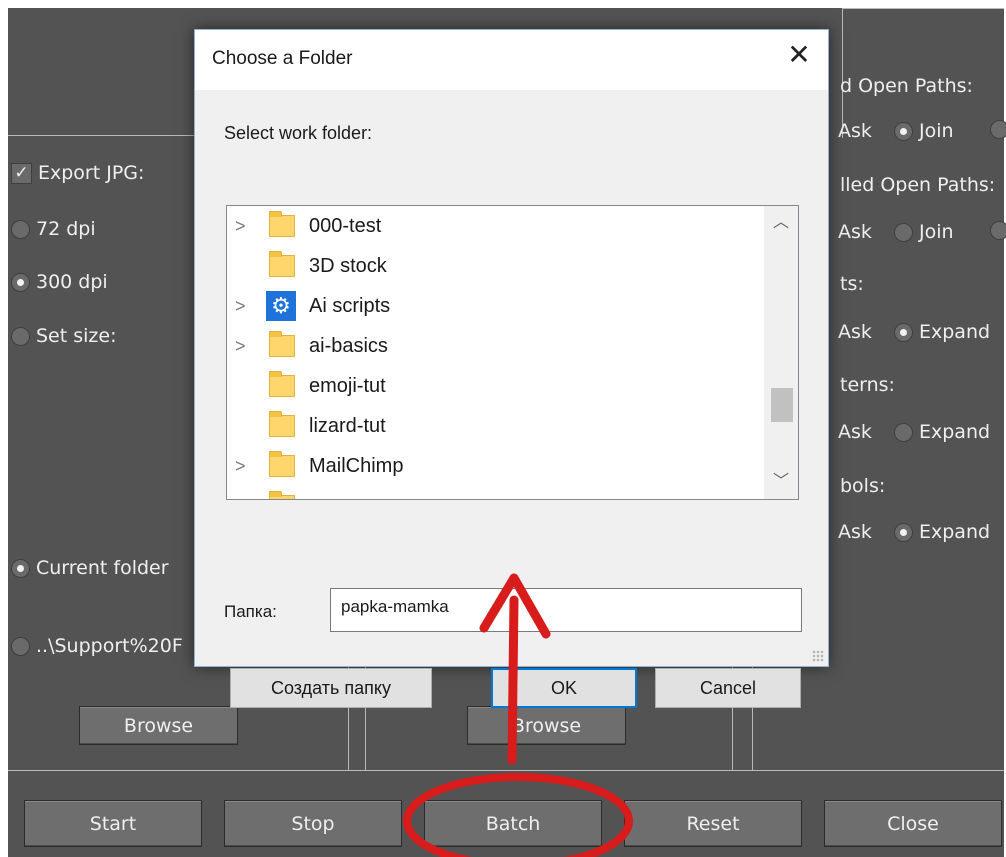  I want to click on open-paths-label: d Open Paths:, so click(906, 86).